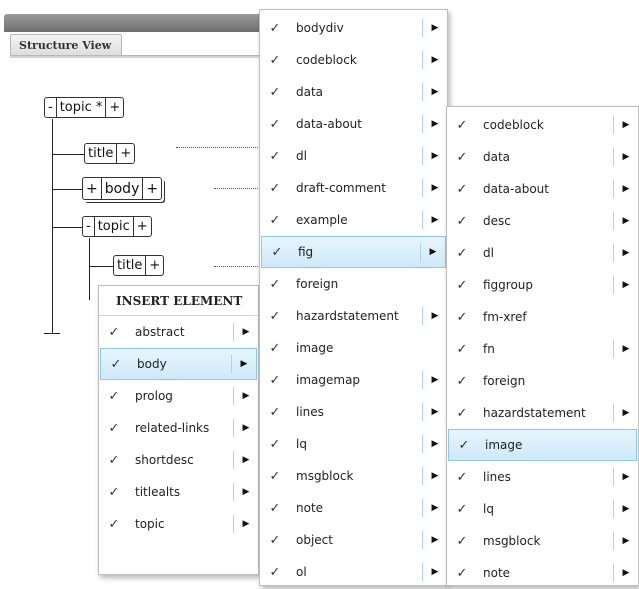  What do you see at coordinates (542, 381) in the screenshot?
I see `fig-menu-item-foreign: ✓ foreign` at bounding box center [542, 381].